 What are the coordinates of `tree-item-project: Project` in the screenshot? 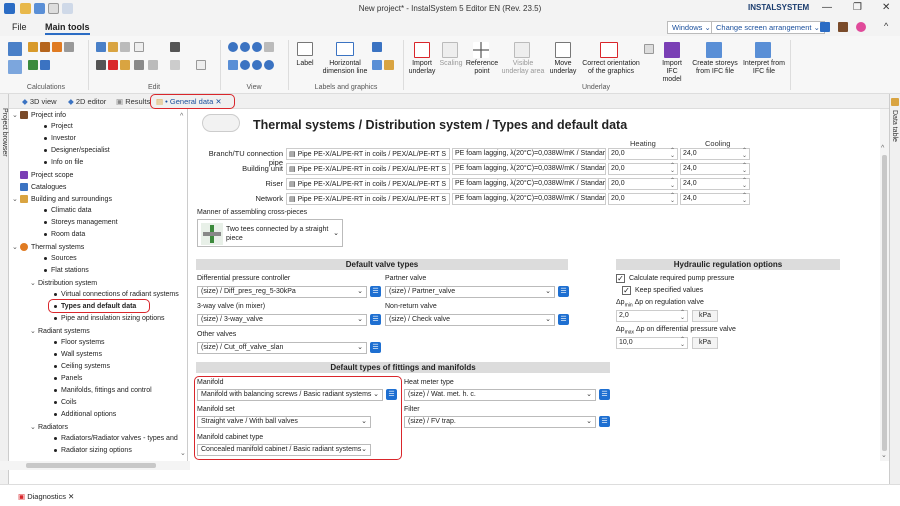 It's located at (58, 126).